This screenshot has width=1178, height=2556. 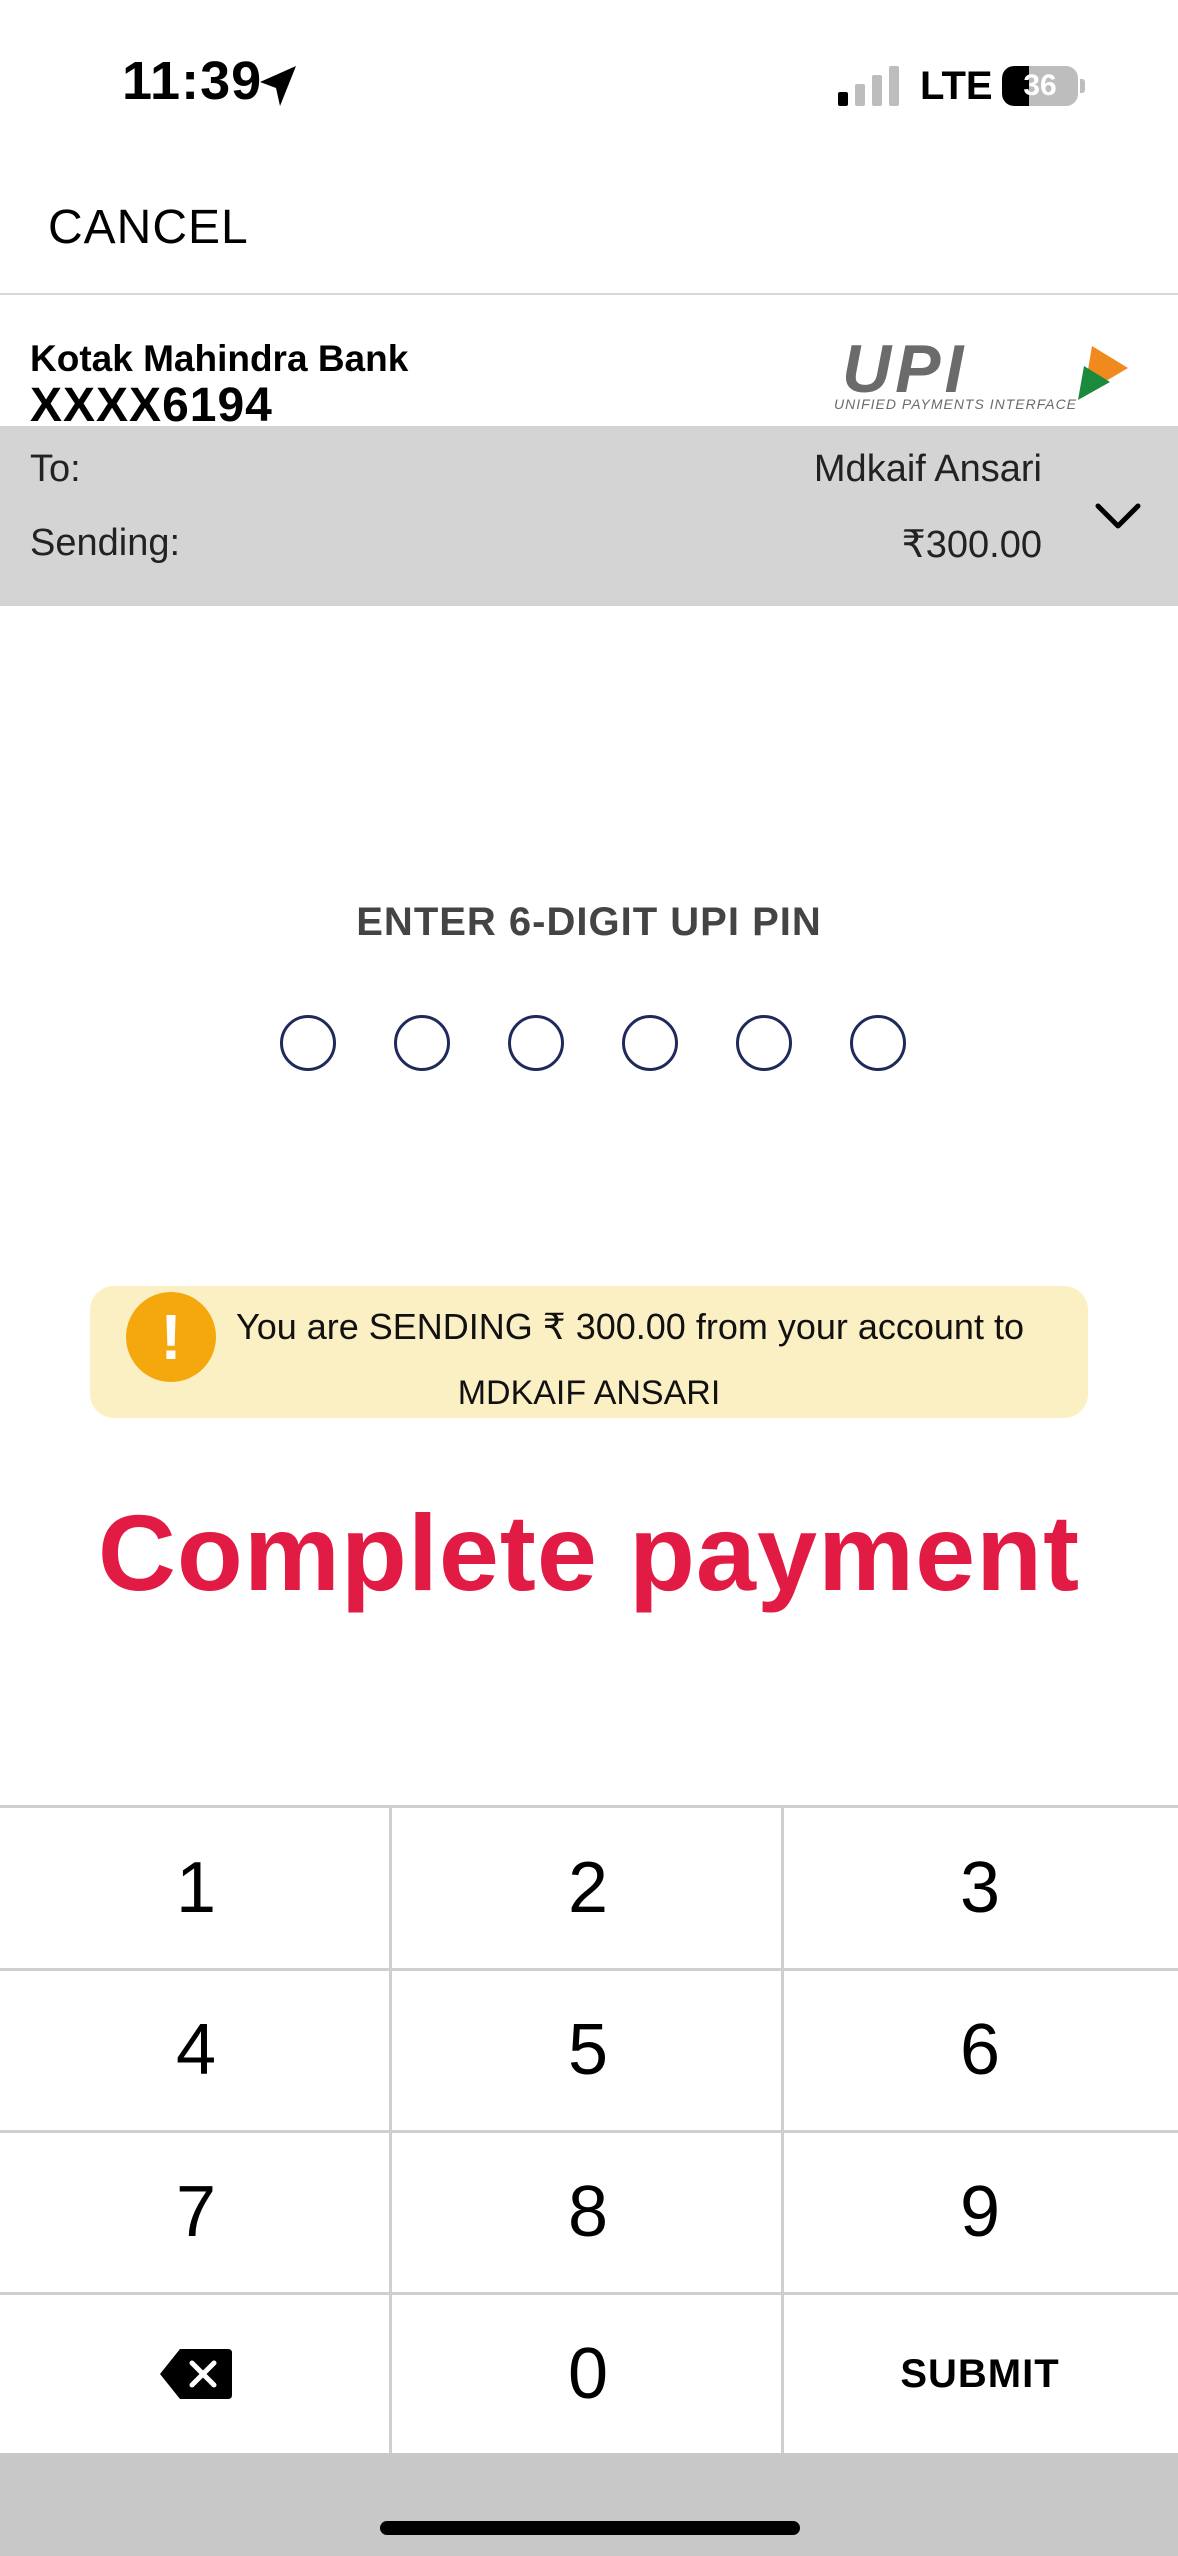 I want to click on upi-logo-subtitle: UNIFIED PAYMENTS INTERFACE, so click(x=955, y=404).